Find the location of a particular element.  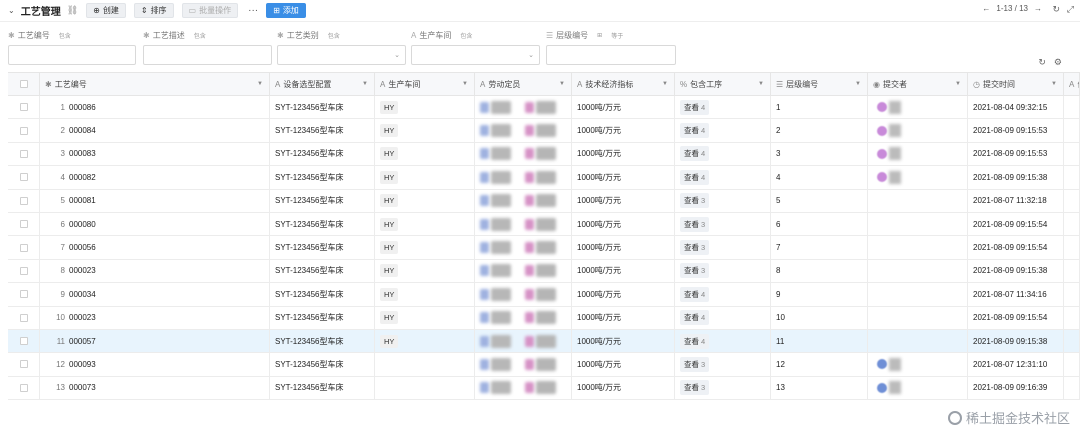

level-cell: 3 is located at coordinates (819, 154).